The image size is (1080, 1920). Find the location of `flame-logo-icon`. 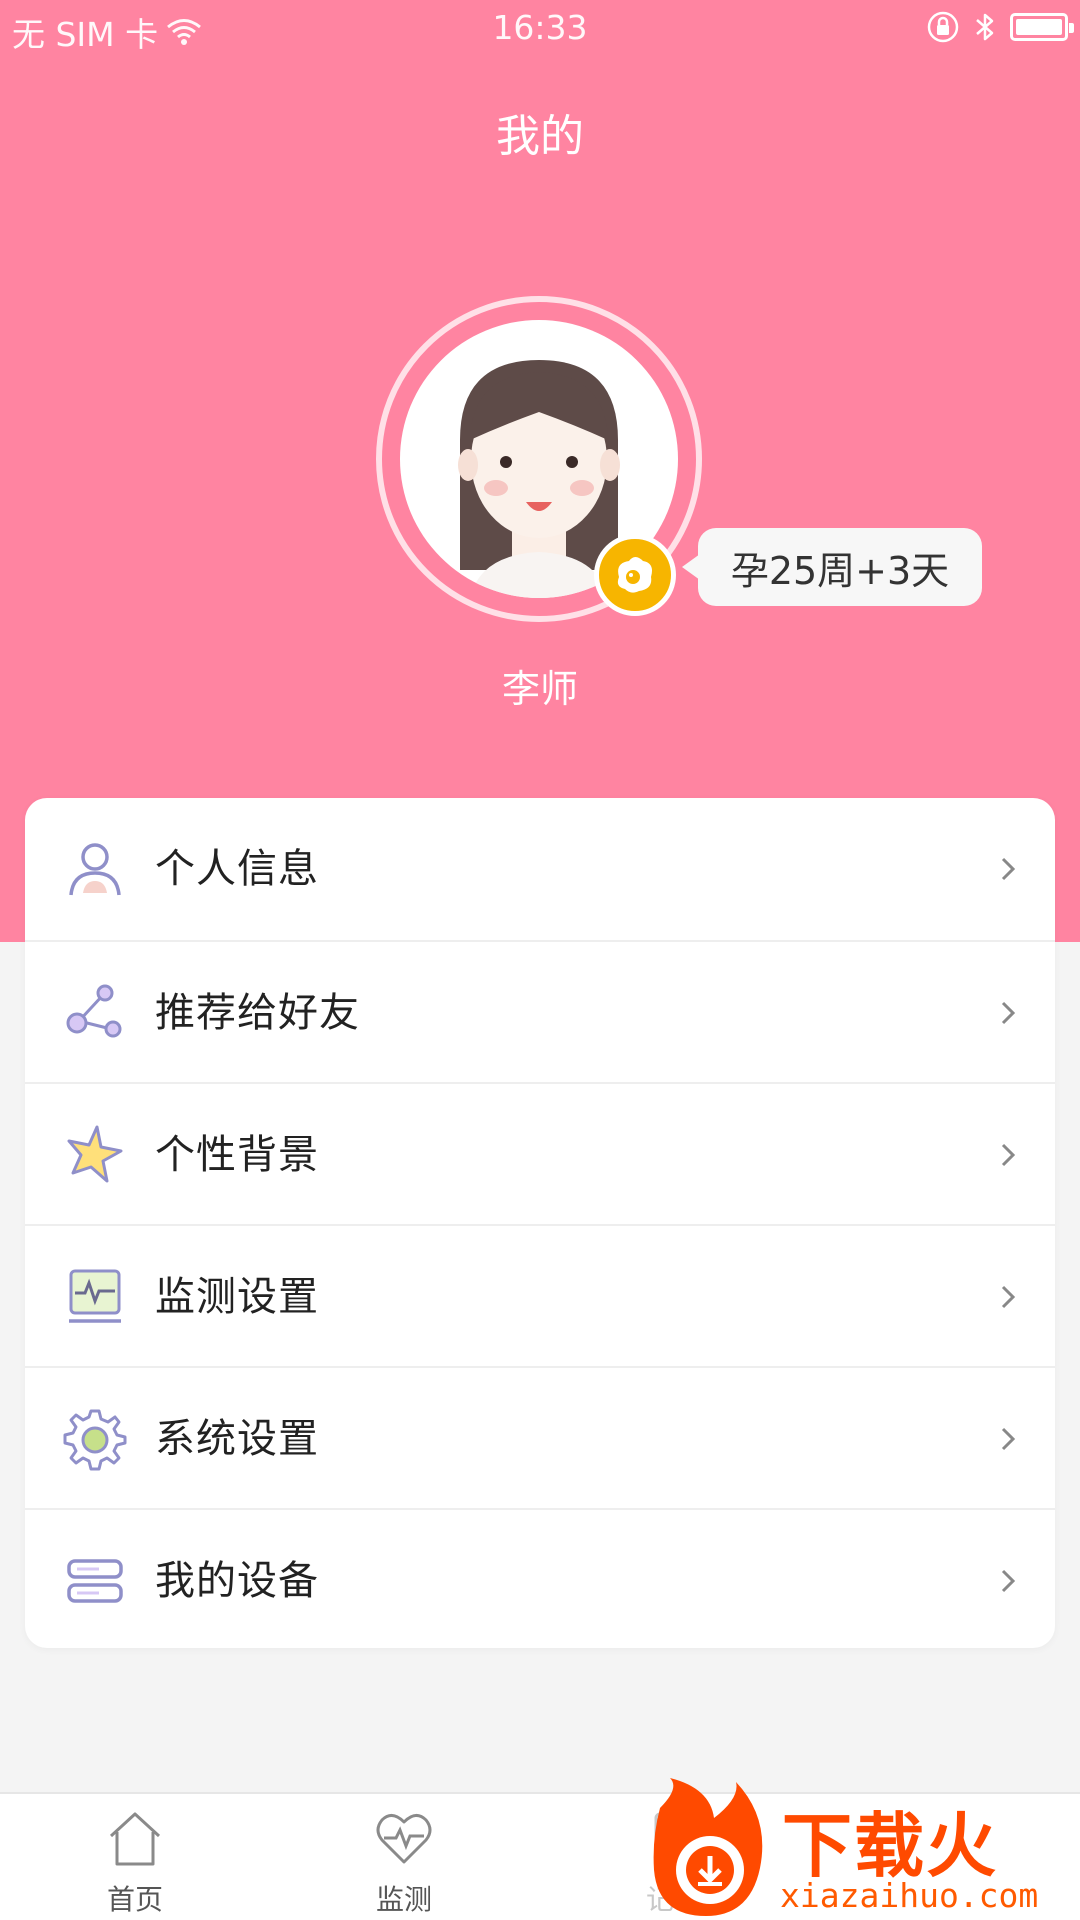

flame-logo-icon is located at coordinates (708, 1847).